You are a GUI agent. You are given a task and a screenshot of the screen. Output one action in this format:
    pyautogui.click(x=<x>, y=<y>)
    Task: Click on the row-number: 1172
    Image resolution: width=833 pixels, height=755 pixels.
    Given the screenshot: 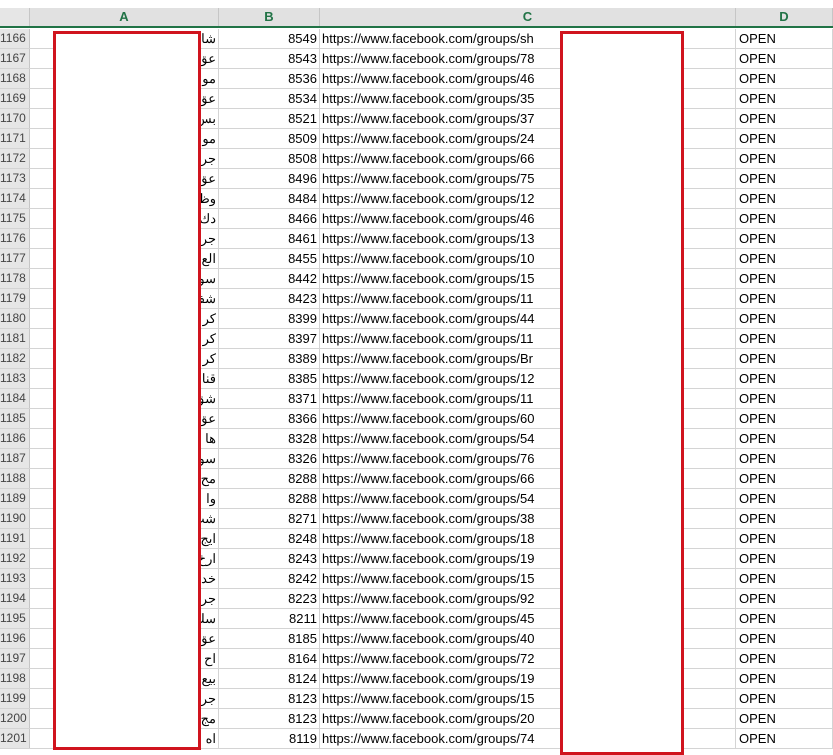 What is the action you would take?
    pyautogui.click(x=15, y=158)
    